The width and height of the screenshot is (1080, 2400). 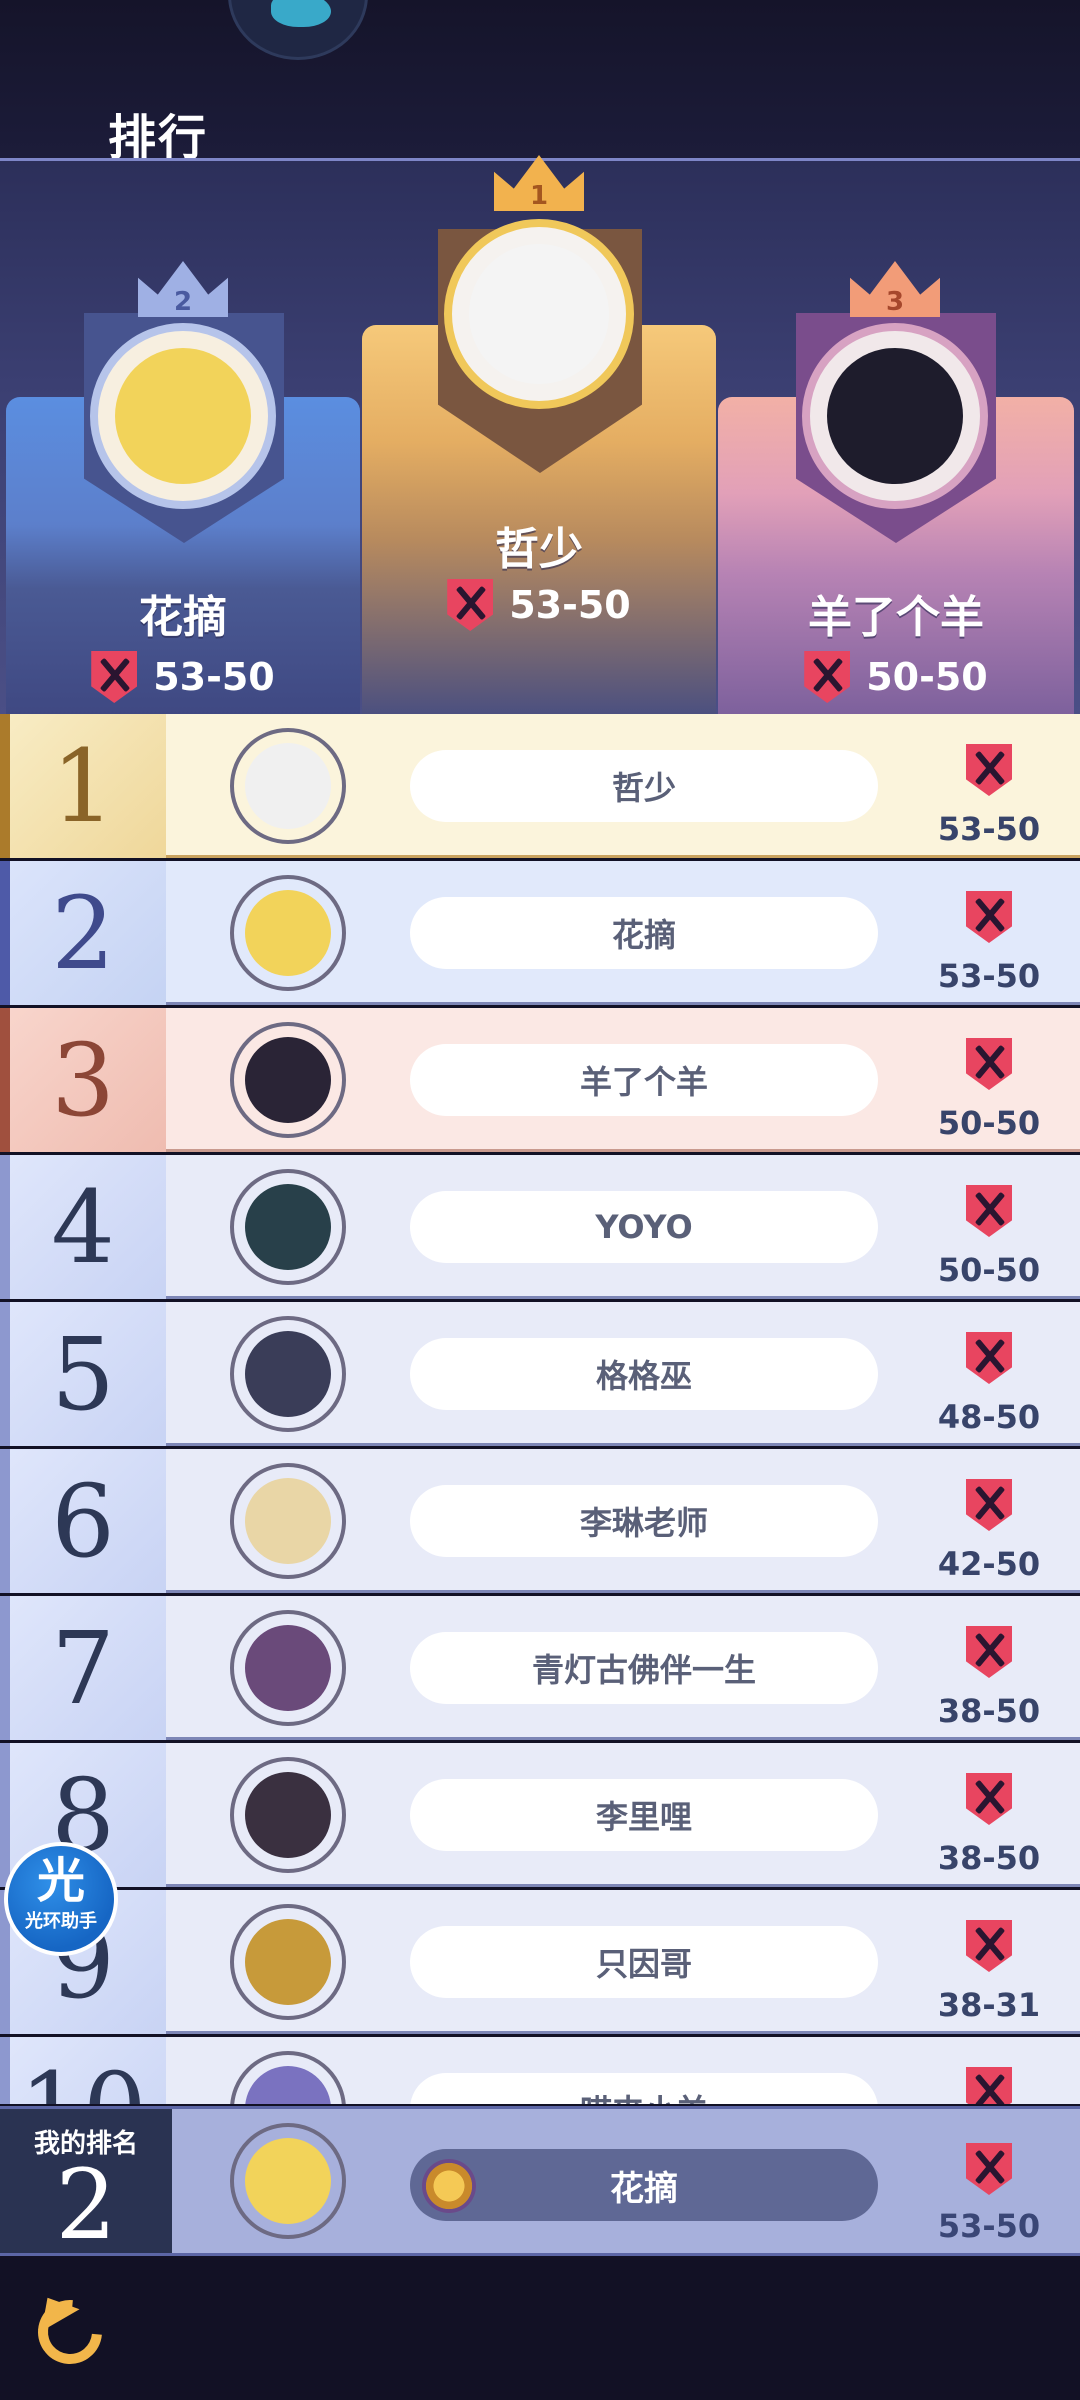 I want to click on table-row: 1 哲少 53-50, so click(x=540, y=786).